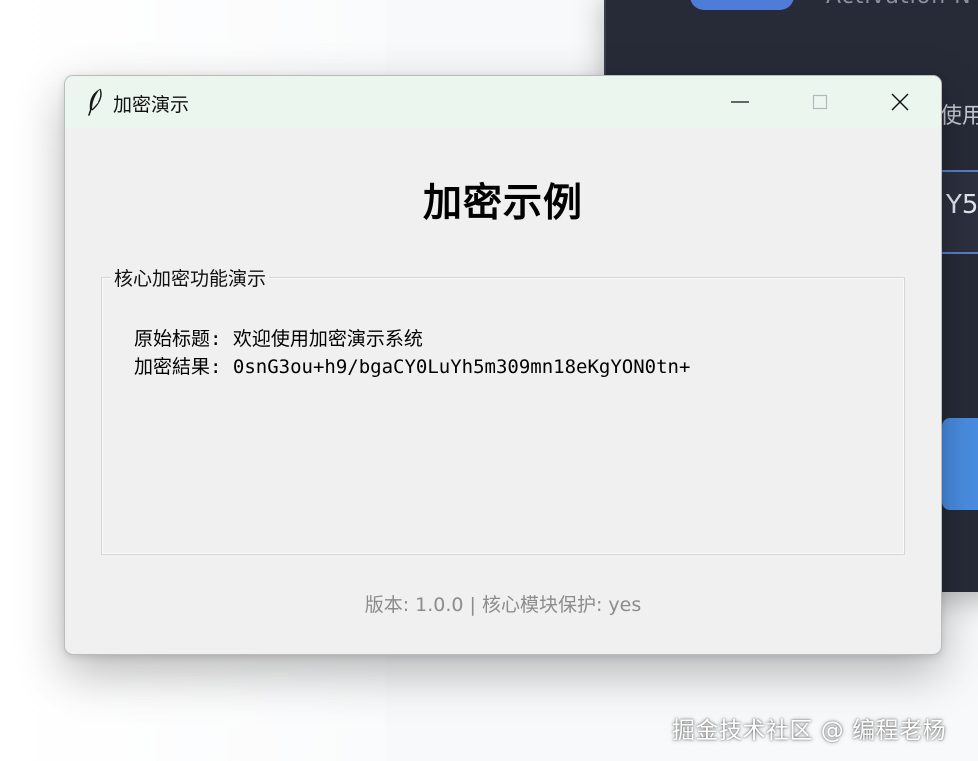  What do you see at coordinates (502, 203) in the screenshot?
I see `page-heading: 加密示例` at bounding box center [502, 203].